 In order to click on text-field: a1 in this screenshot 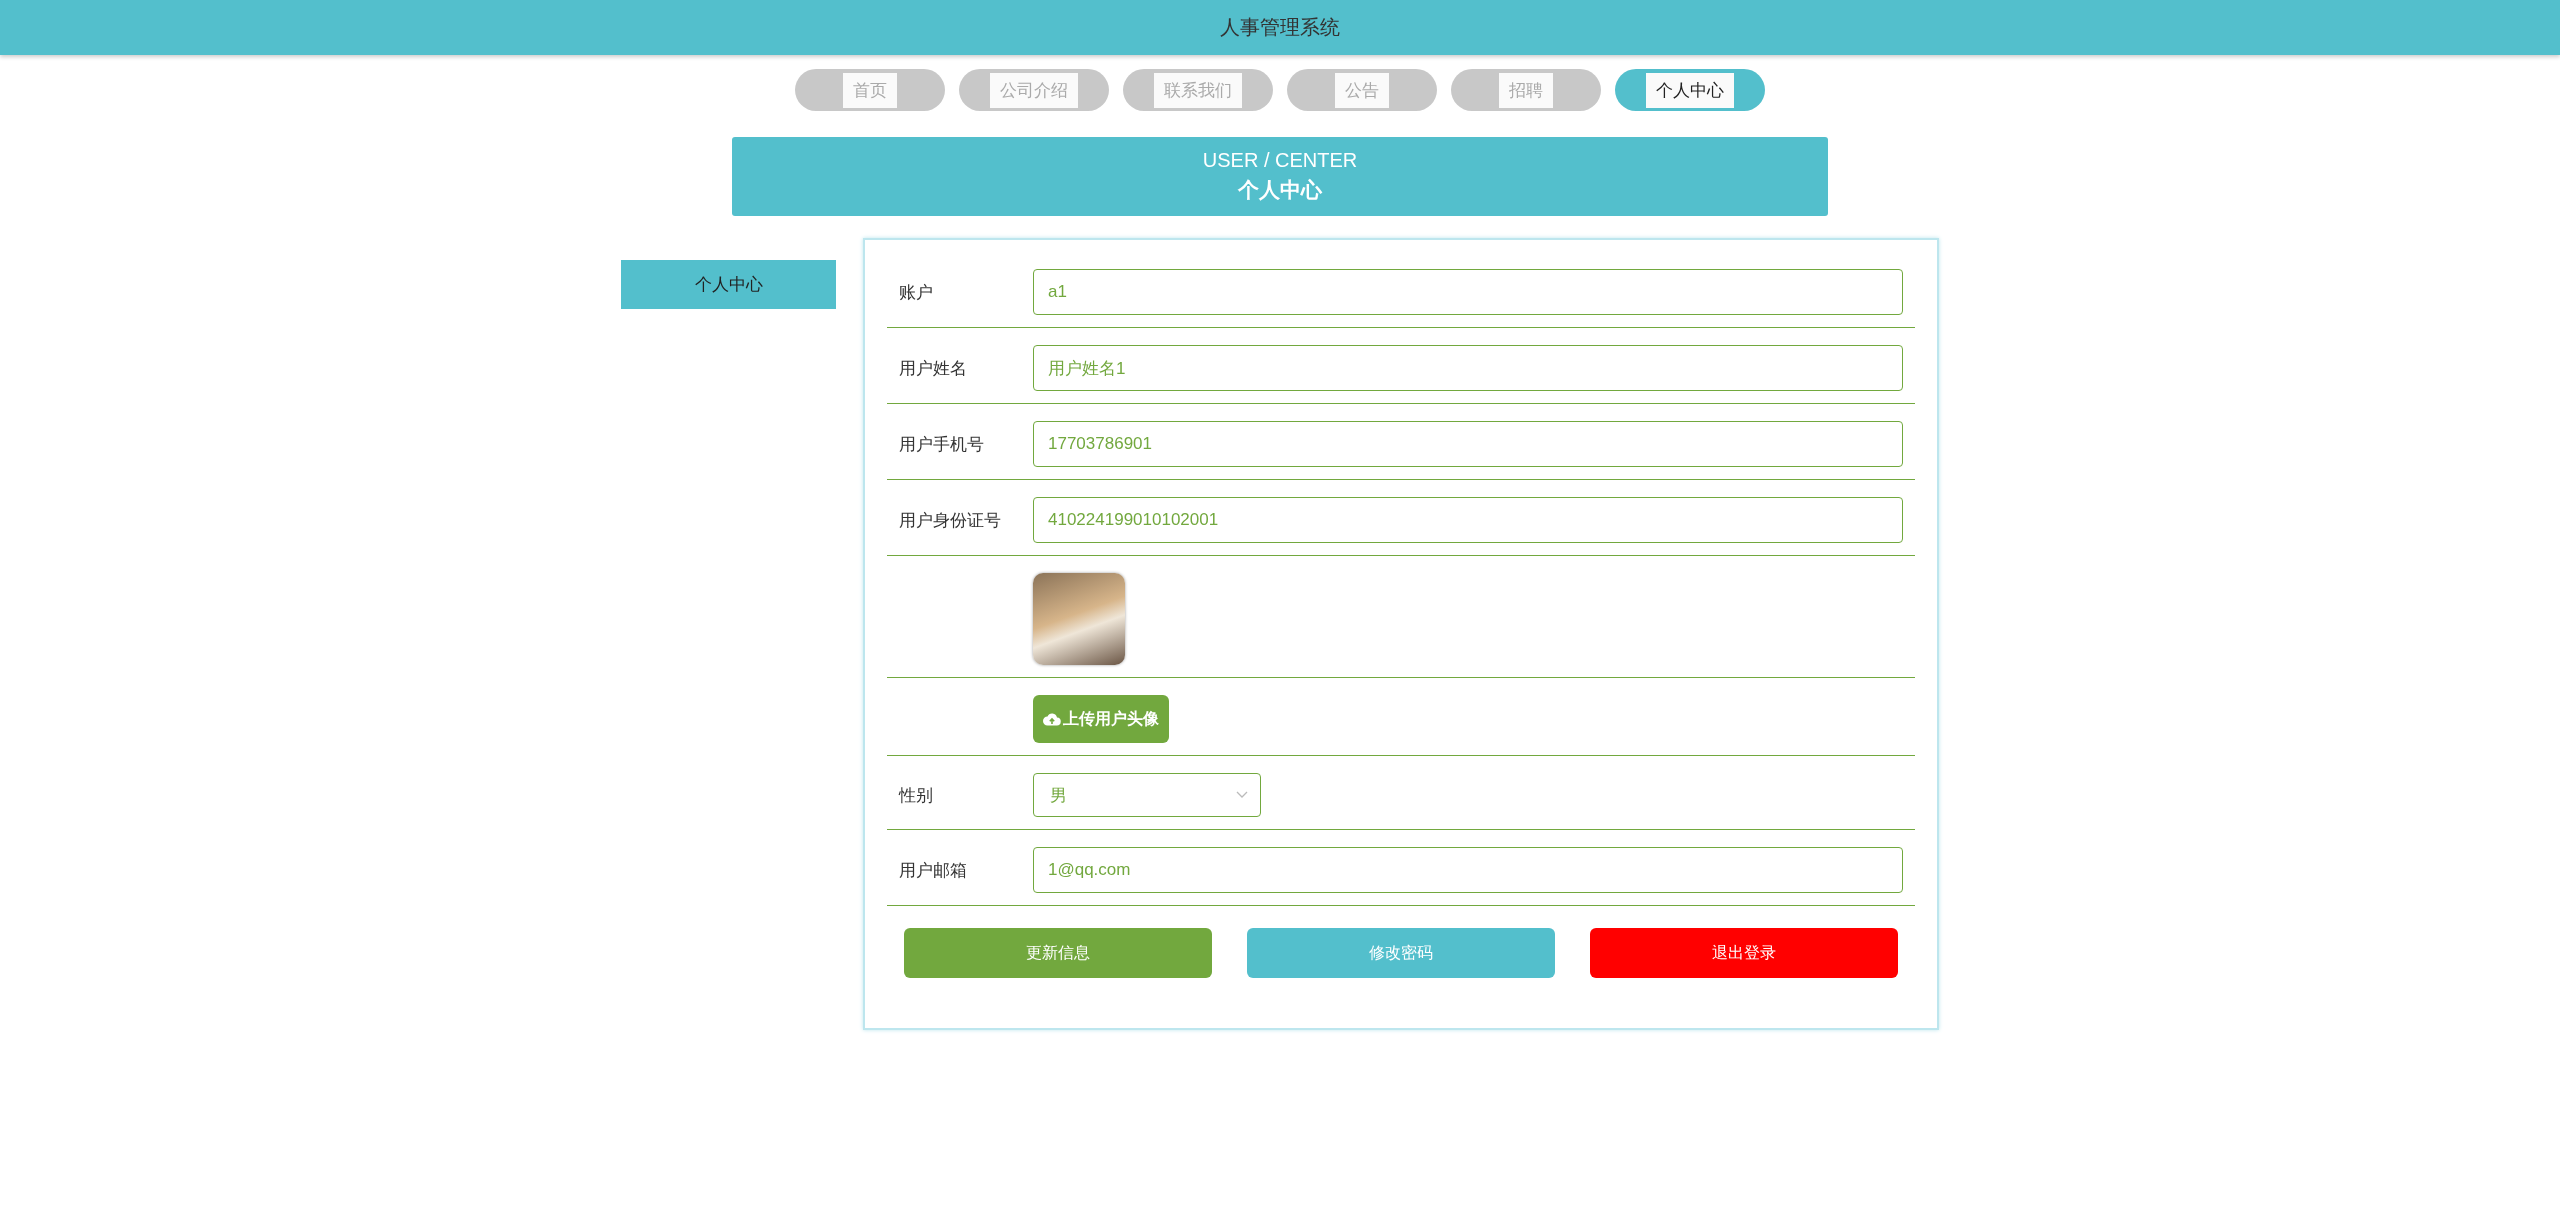, I will do `click(1468, 292)`.